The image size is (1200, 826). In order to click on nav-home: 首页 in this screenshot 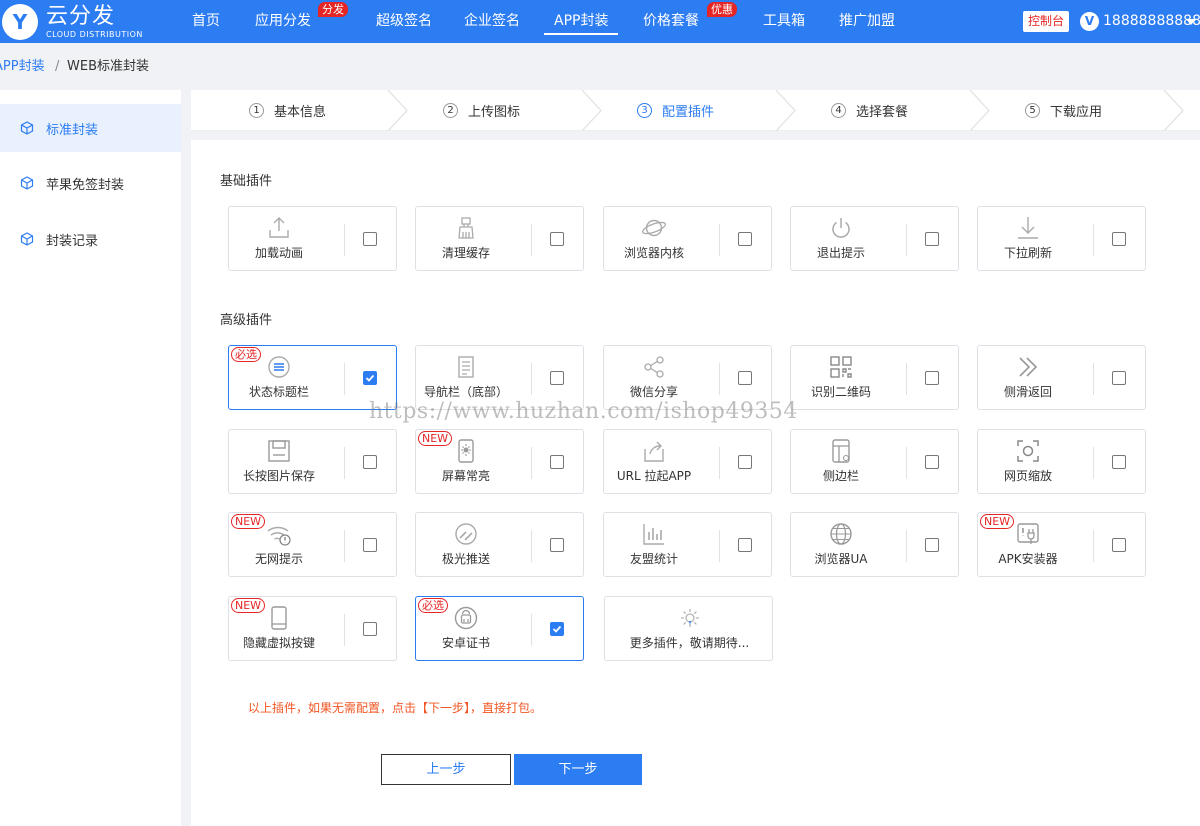, I will do `click(206, 21)`.